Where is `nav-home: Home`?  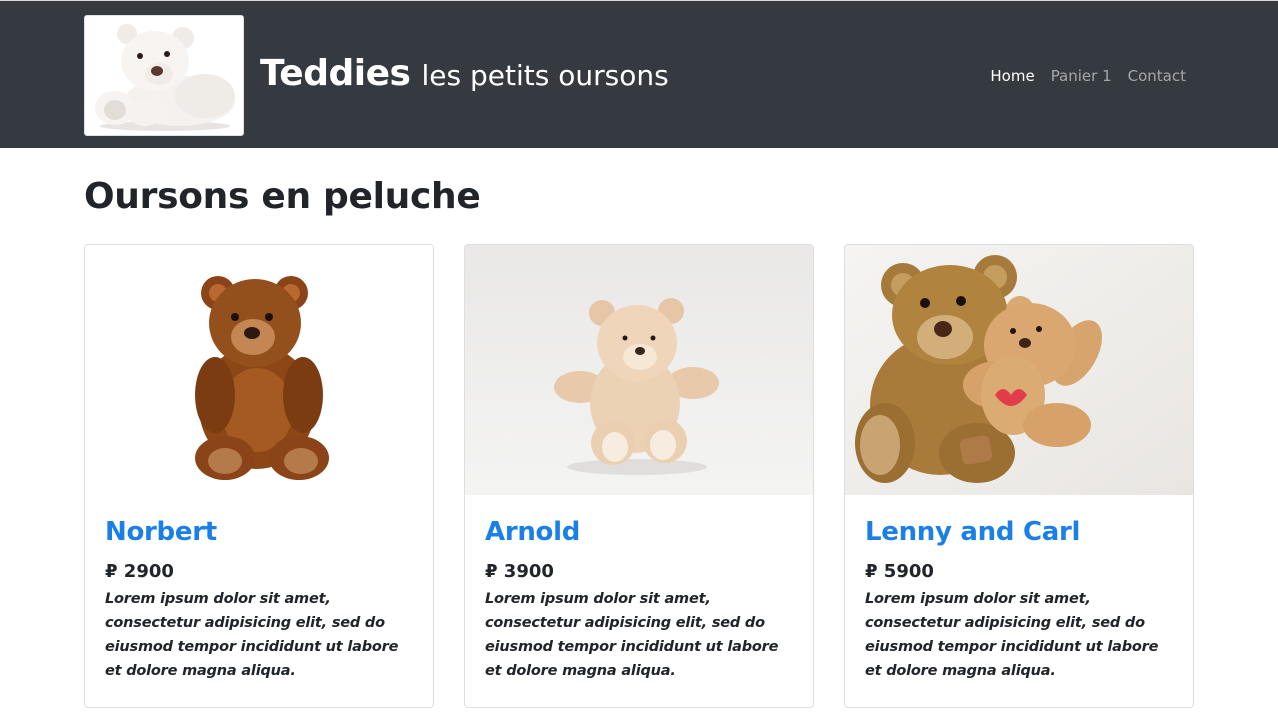
nav-home: Home is located at coordinates (1012, 76).